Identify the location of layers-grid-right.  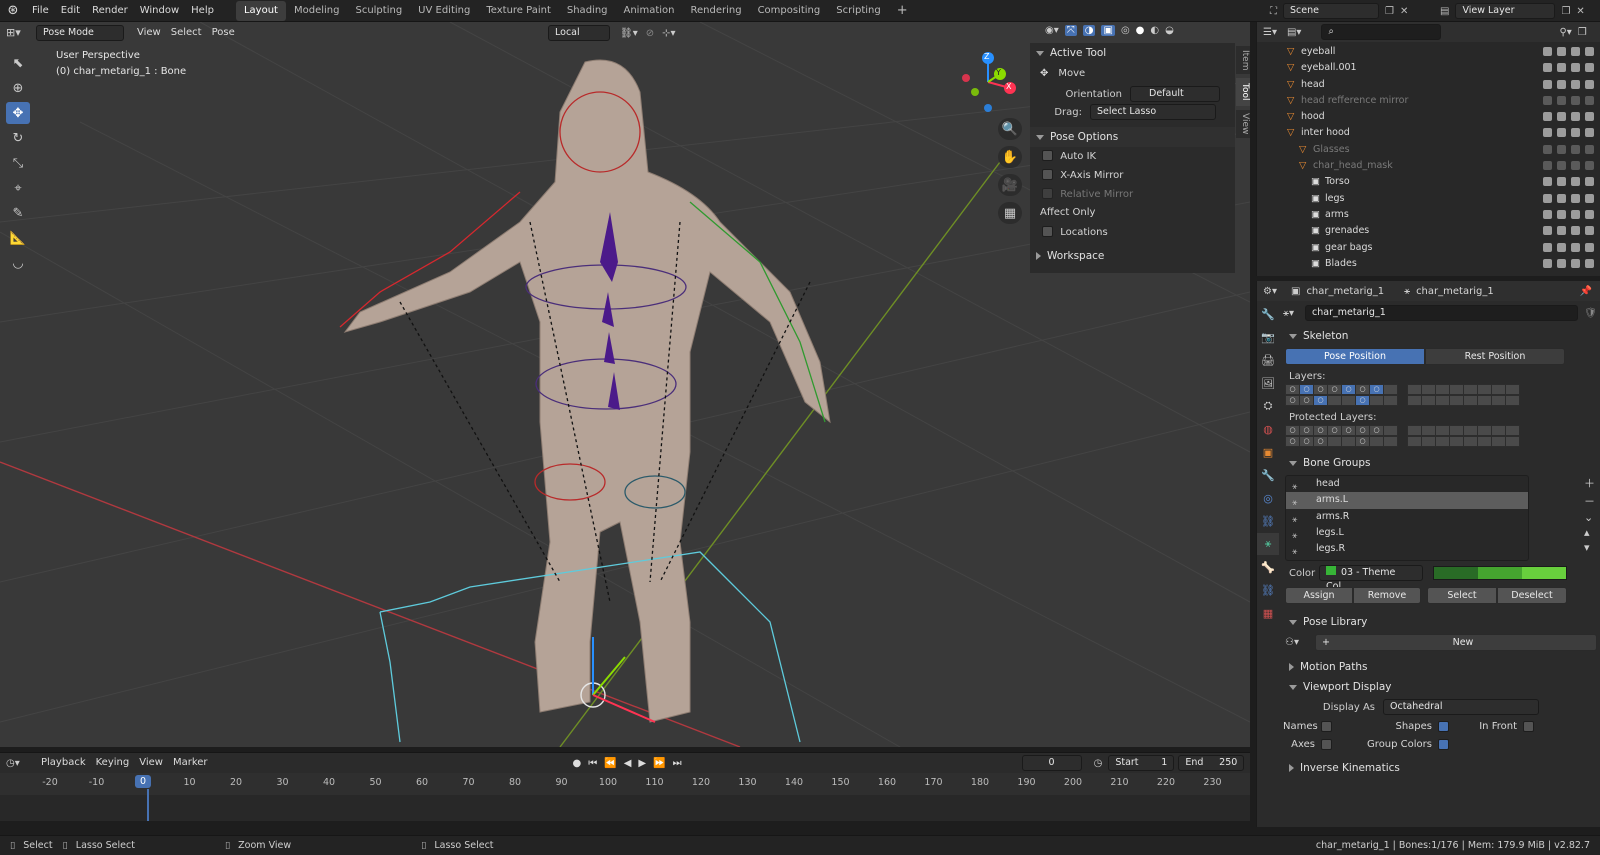
(1463, 395).